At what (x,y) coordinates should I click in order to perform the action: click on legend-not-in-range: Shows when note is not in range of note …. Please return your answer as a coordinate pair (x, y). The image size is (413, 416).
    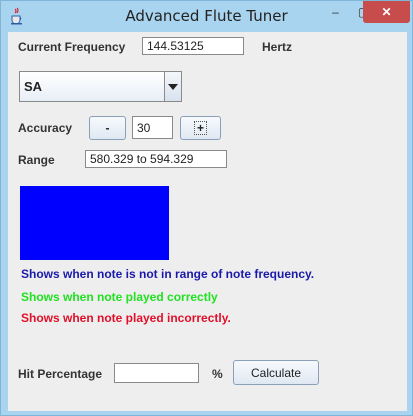
    Looking at the image, I should click on (168, 274).